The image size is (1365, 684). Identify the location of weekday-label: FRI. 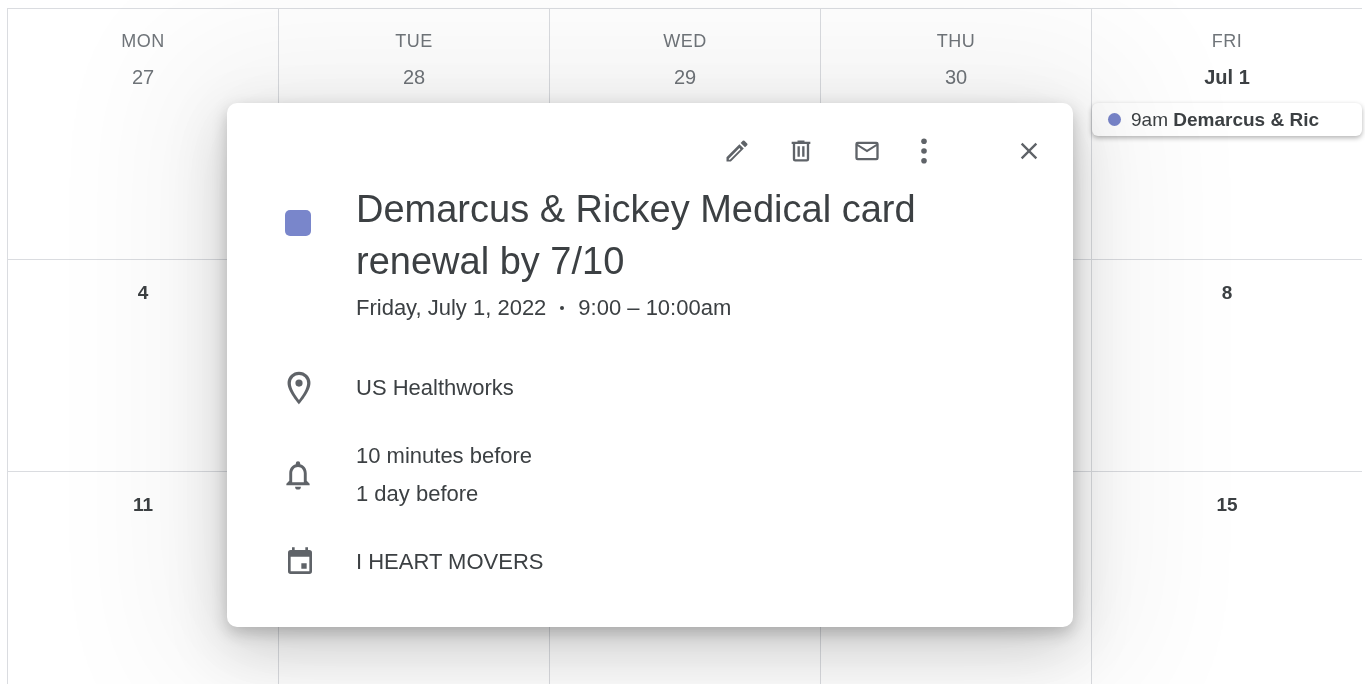
(1227, 41).